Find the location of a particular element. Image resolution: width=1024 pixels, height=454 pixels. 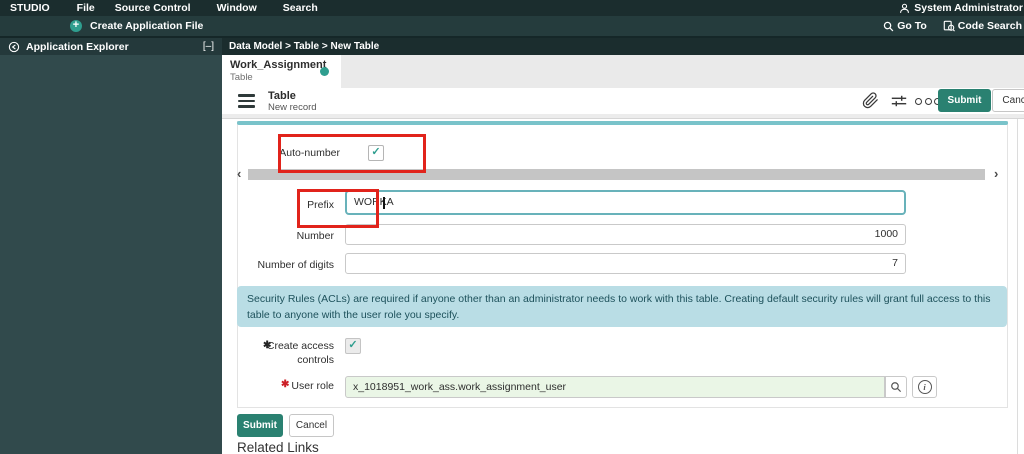

menu-source-control: Source Control is located at coordinates (153, 8).